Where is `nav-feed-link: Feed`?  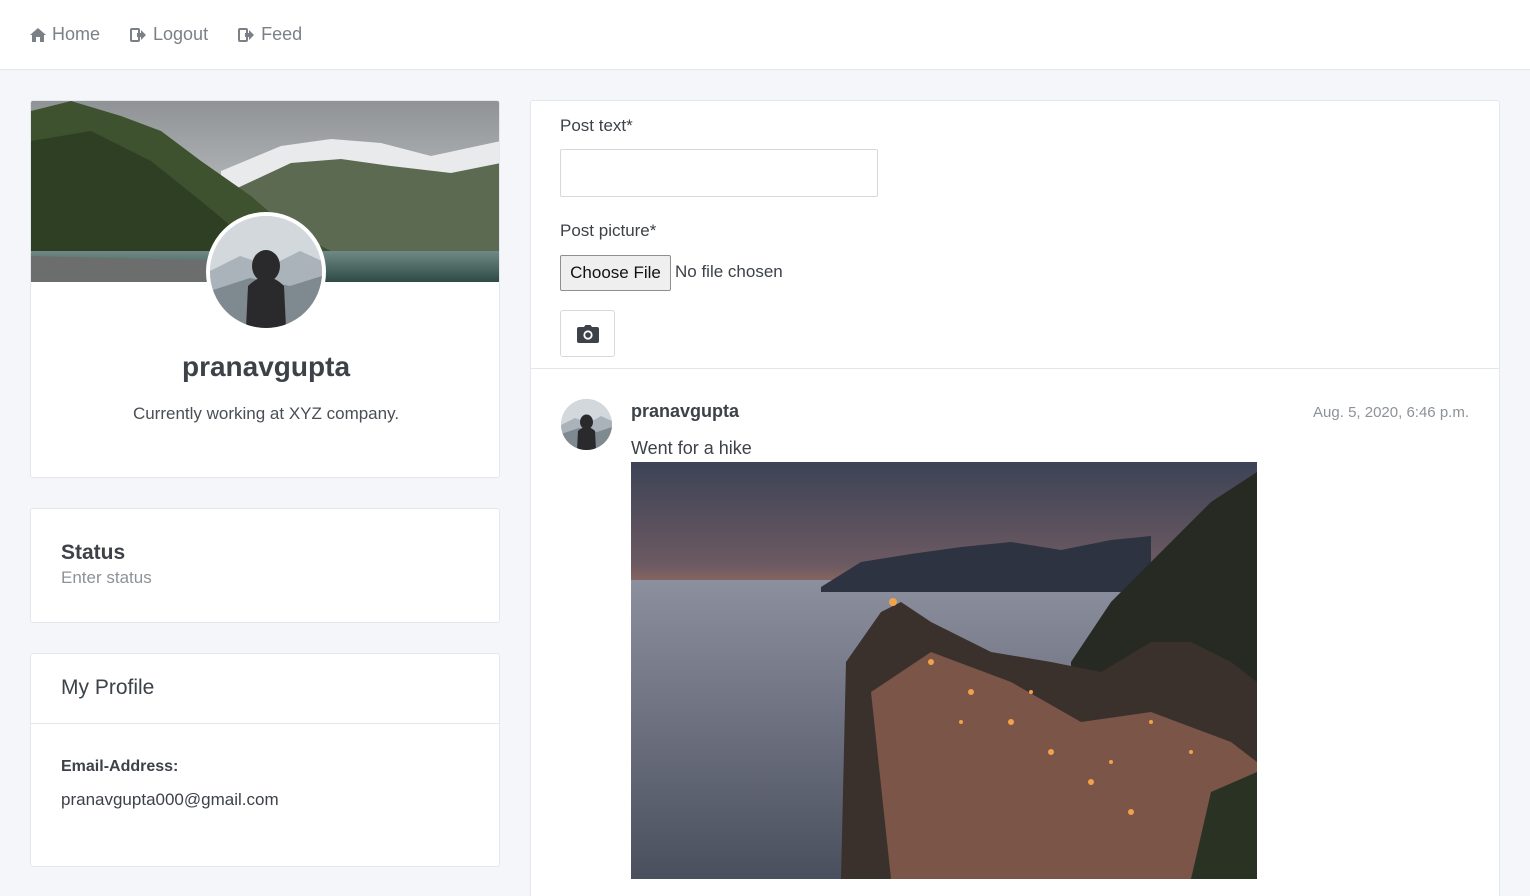
nav-feed-link: Feed is located at coordinates (270, 34).